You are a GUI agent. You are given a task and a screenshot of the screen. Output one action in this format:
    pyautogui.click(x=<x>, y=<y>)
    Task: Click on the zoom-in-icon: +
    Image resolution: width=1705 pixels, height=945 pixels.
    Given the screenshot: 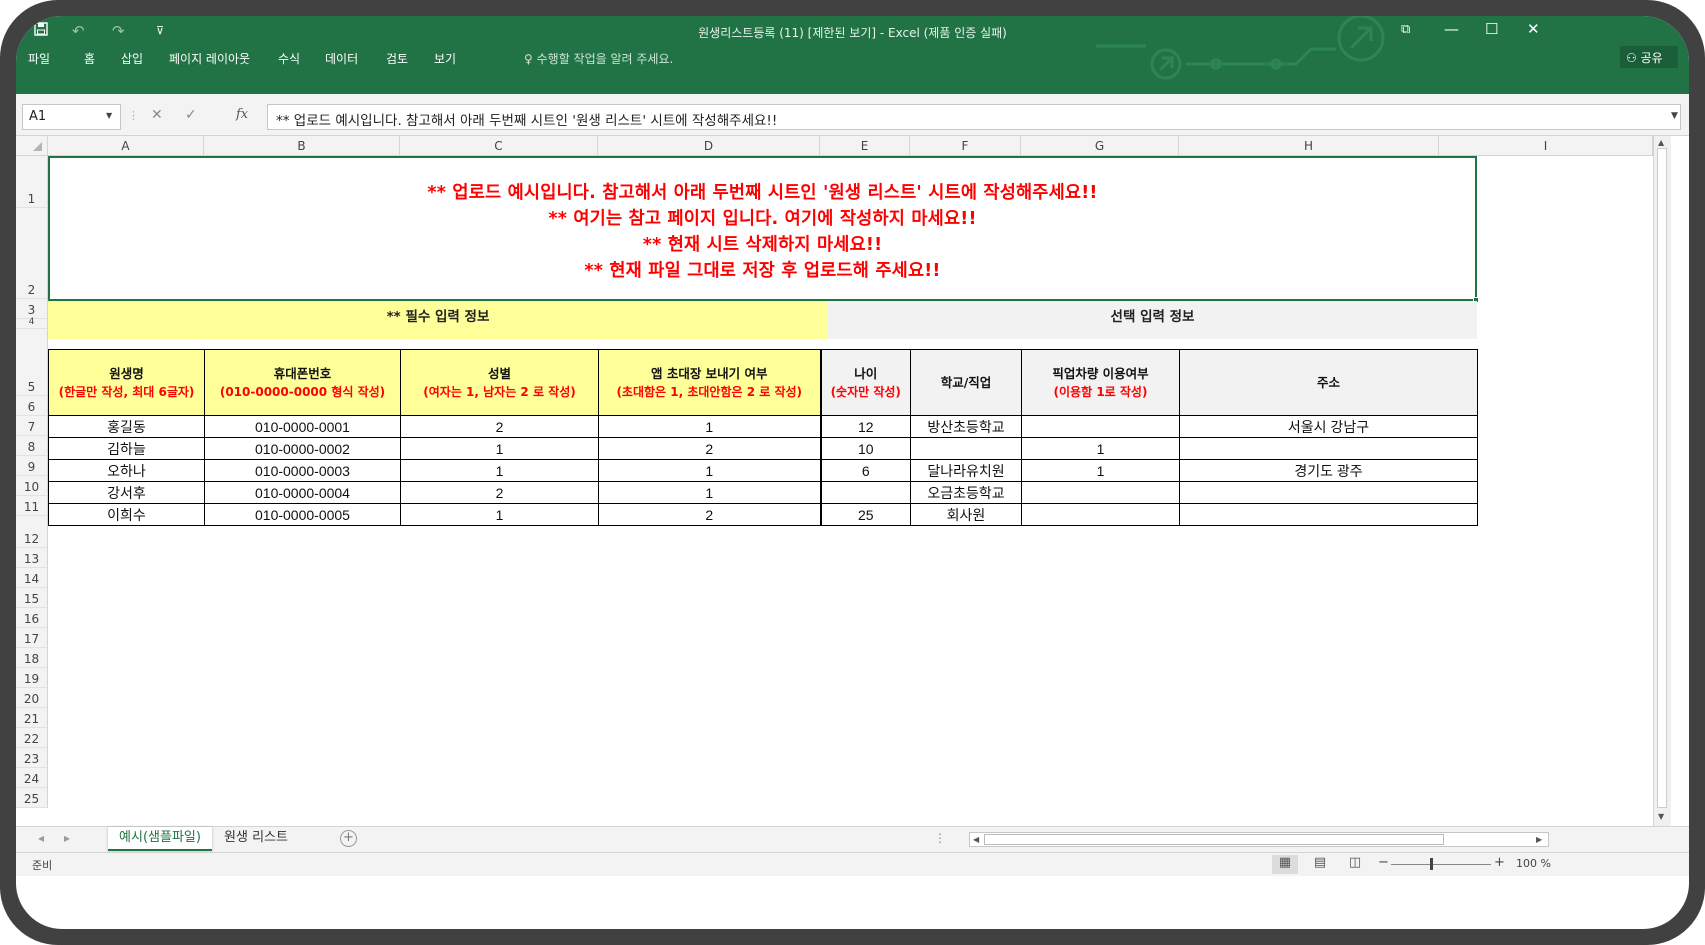 What is the action you would take?
    pyautogui.click(x=1499, y=862)
    